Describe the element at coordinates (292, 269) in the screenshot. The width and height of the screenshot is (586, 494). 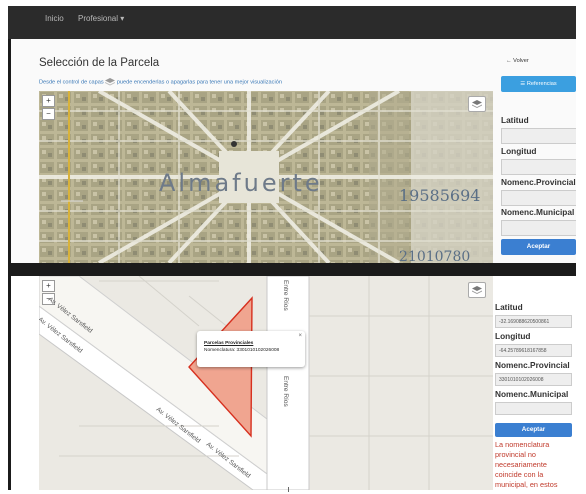
I see `screenshot-divider` at that location.